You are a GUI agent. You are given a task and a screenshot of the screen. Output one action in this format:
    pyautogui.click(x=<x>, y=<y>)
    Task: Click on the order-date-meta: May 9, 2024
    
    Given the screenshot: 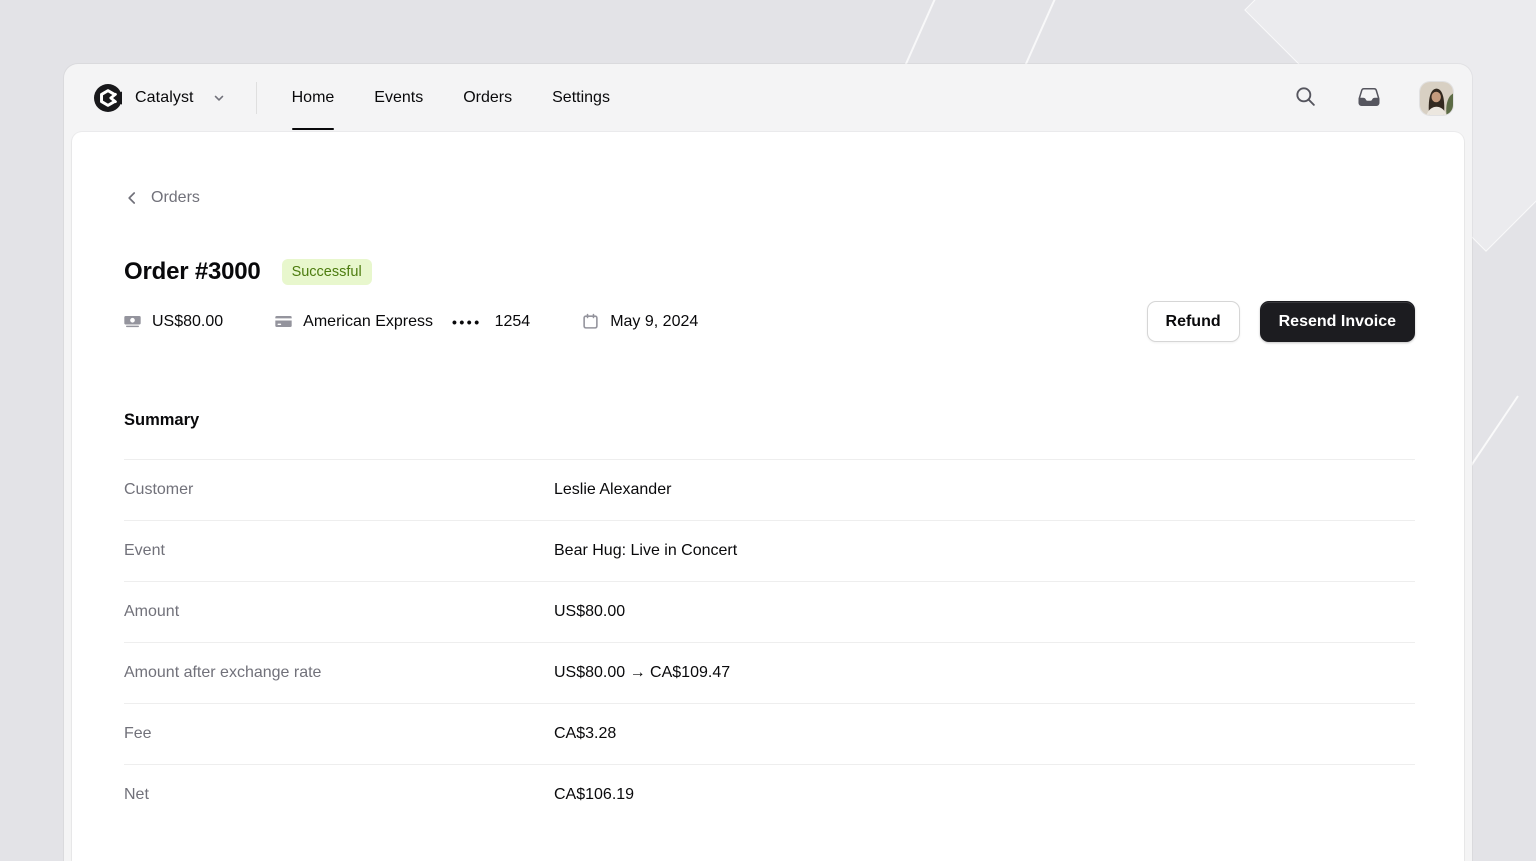 What is the action you would take?
    pyautogui.click(x=640, y=322)
    